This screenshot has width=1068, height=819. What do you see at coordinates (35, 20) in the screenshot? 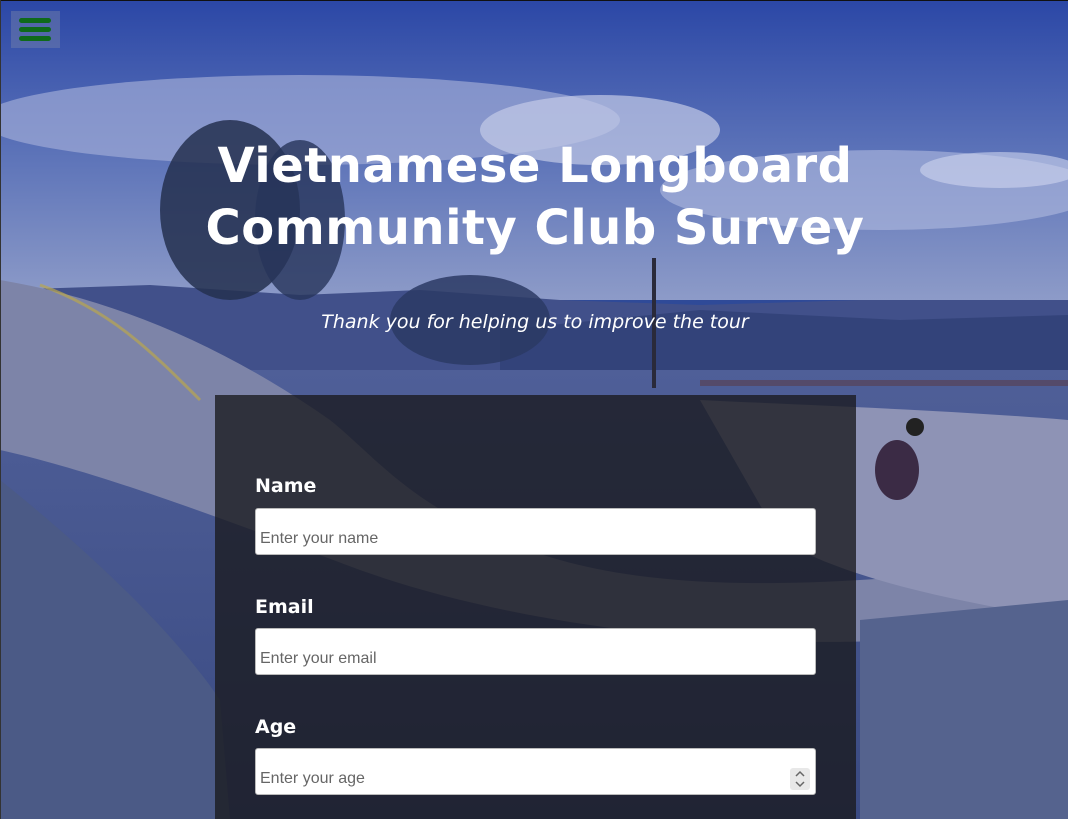
I see `menu-bar-top` at bounding box center [35, 20].